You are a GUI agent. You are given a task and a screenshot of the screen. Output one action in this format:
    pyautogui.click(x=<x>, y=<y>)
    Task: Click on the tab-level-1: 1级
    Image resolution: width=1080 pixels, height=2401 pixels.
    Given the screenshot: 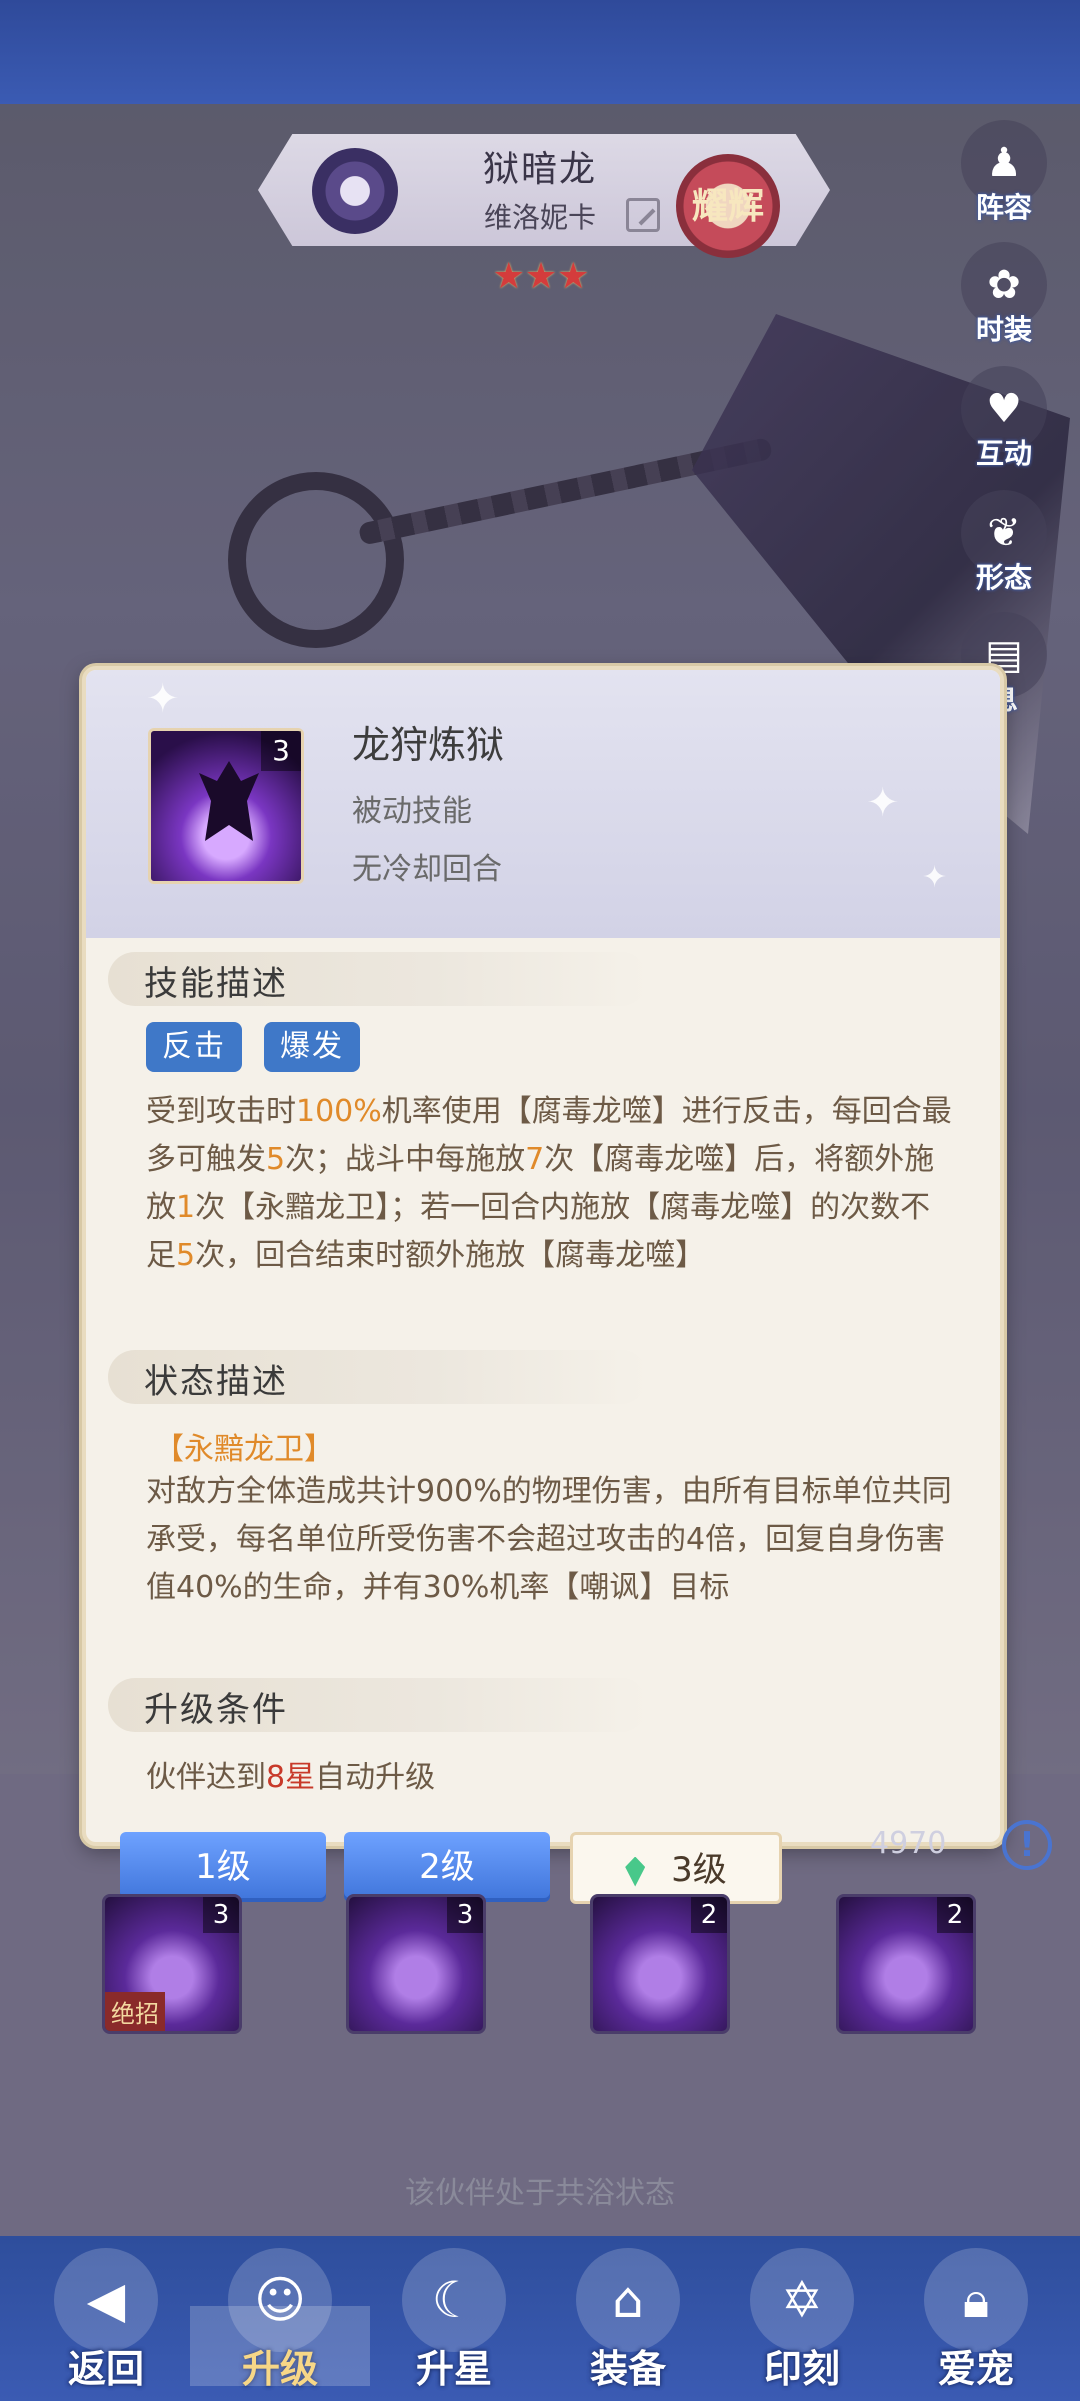 What is the action you would take?
    pyautogui.click(x=223, y=1867)
    